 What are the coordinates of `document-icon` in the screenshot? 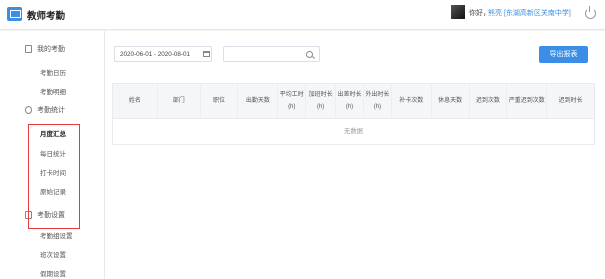 It's located at (28, 49).